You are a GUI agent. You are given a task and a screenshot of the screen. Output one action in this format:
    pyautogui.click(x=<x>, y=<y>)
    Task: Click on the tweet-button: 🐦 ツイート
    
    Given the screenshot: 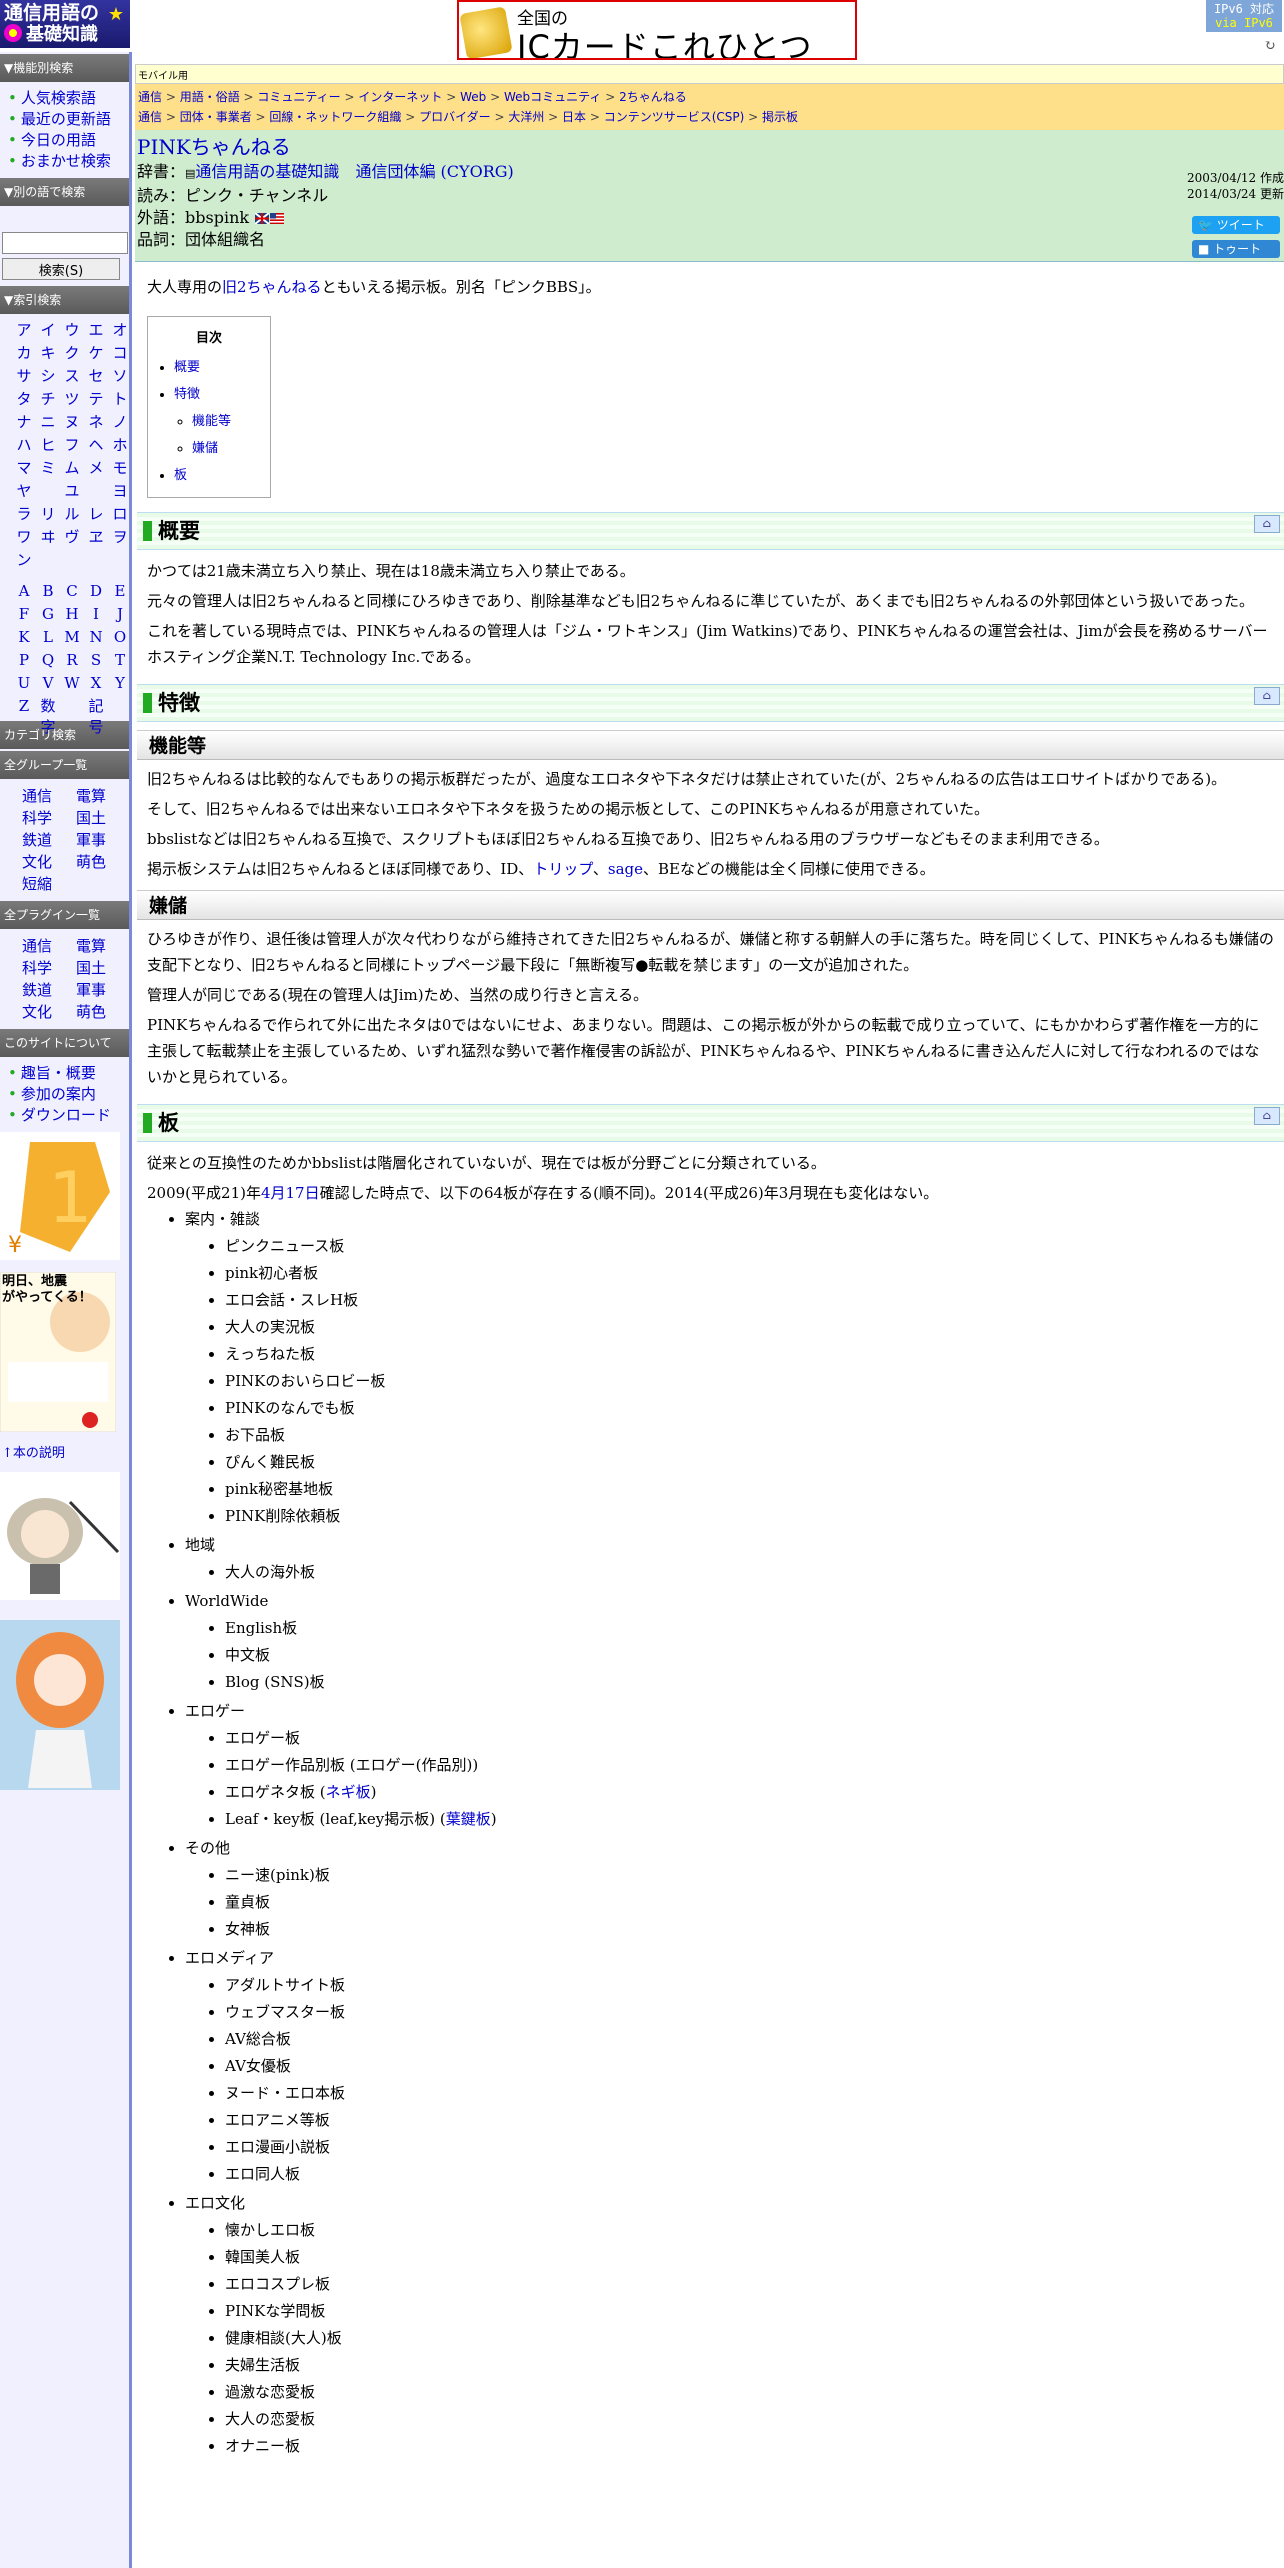 What is the action you would take?
    pyautogui.click(x=1236, y=225)
    